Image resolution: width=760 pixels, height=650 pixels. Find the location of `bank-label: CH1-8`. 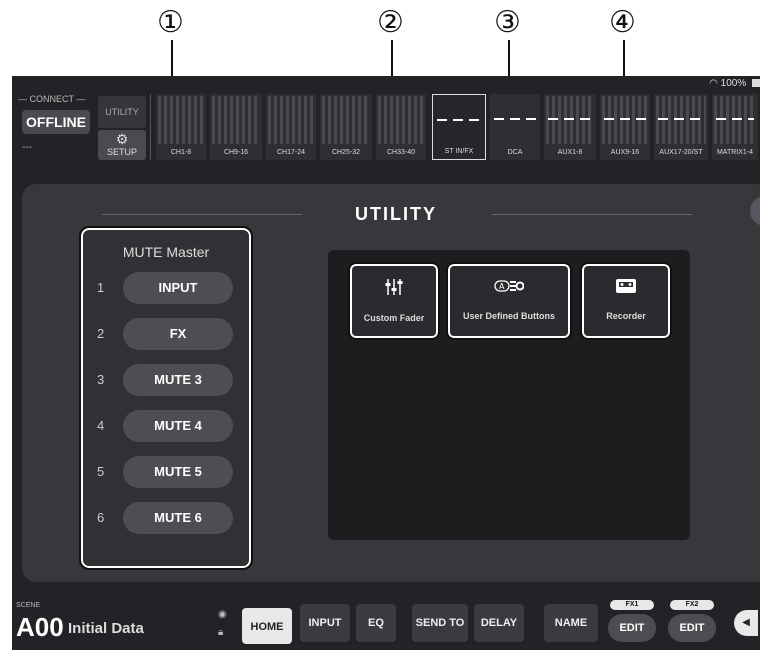

bank-label: CH1-8 is located at coordinates (181, 152).